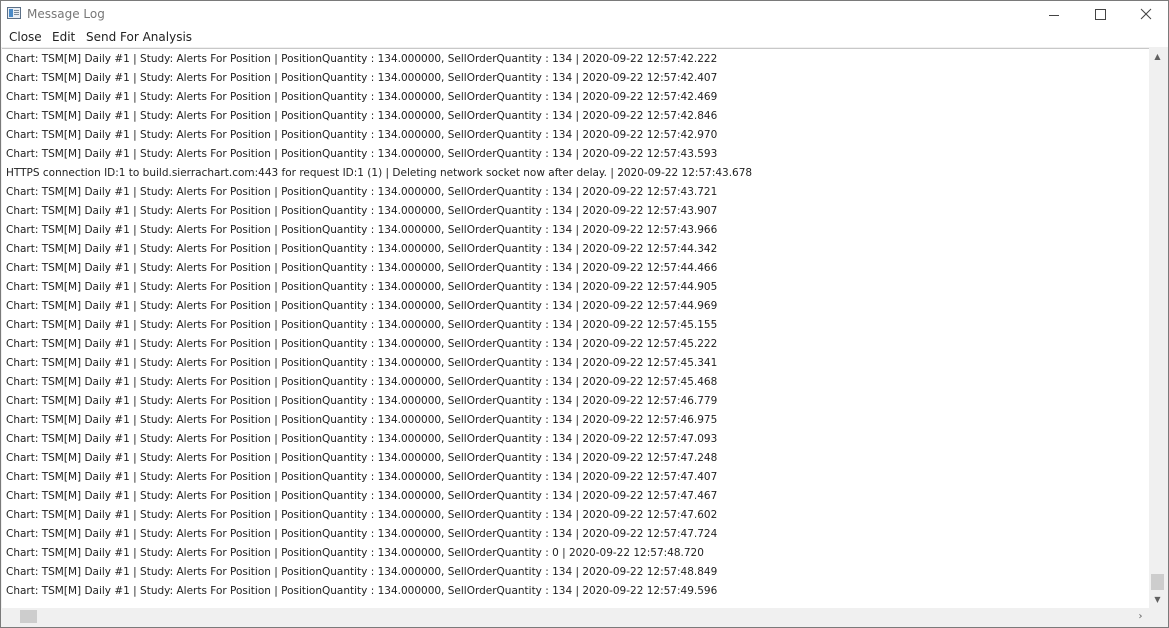 The image size is (1169, 628). What do you see at coordinates (1157, 599) in the screenshot?
I see `scroll-down-arrow-icon: ▼` at bounding box center [1157, 599].